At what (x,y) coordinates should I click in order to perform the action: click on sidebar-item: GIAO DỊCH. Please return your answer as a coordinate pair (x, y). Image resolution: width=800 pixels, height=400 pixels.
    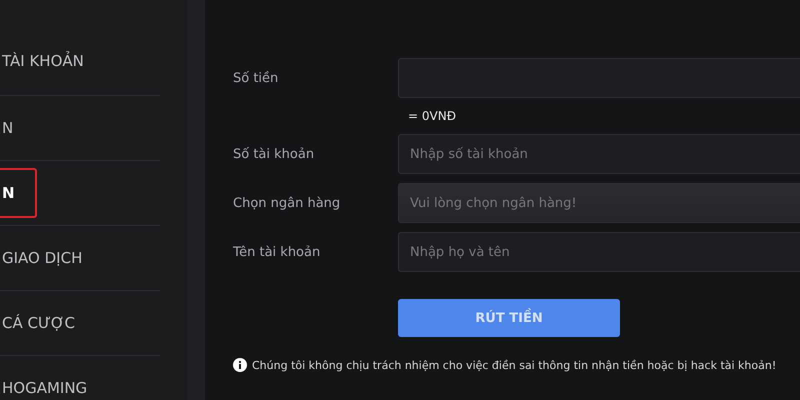
    Looking at the image, I should click on (42, 258).